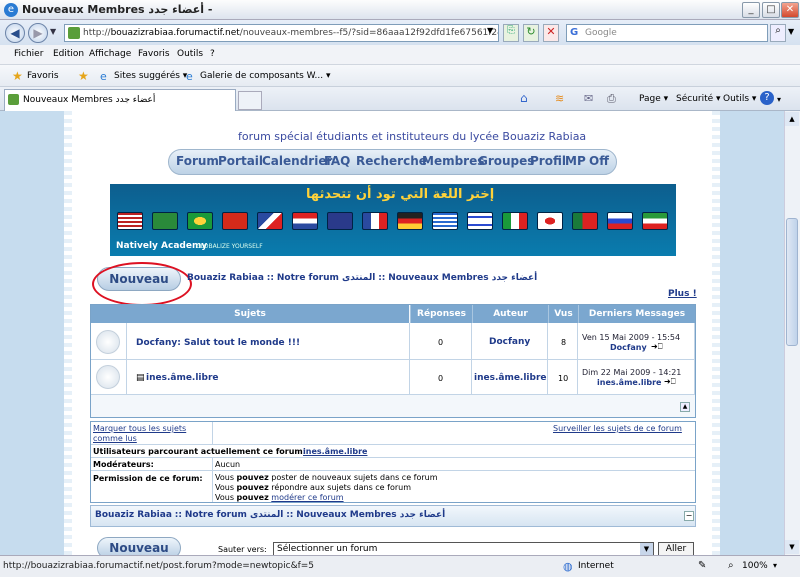 Image resolution: width=800 pixels, height=577 pixels. Describe the element at coordinates (548, 161) in the screenshot. I see `nav-profil: Profil` at that location.